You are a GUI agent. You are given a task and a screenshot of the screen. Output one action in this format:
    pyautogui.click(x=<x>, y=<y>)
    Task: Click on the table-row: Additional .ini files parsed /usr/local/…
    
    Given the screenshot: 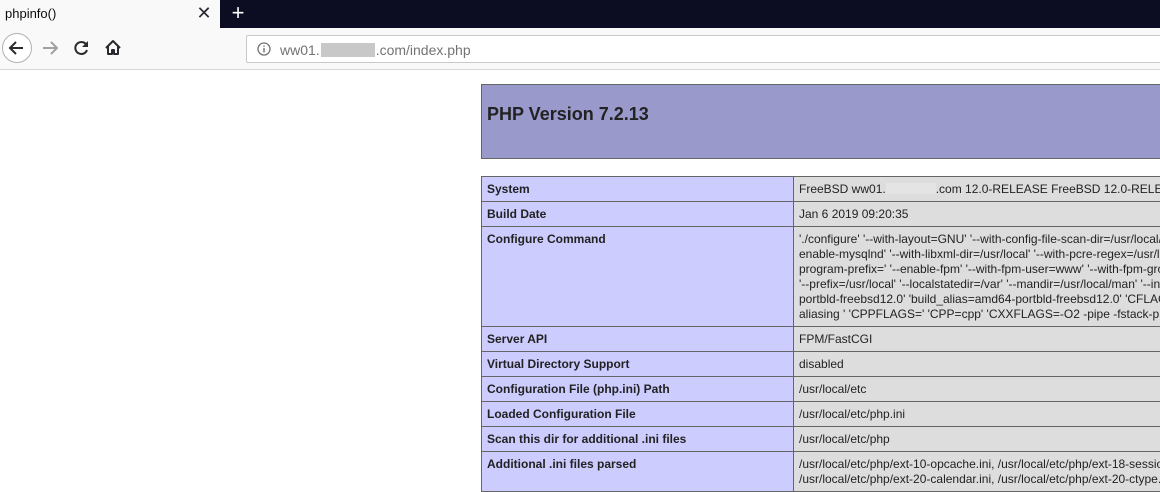 What is the action you would take?
    pyautogui.click(x=821, y=472)
    